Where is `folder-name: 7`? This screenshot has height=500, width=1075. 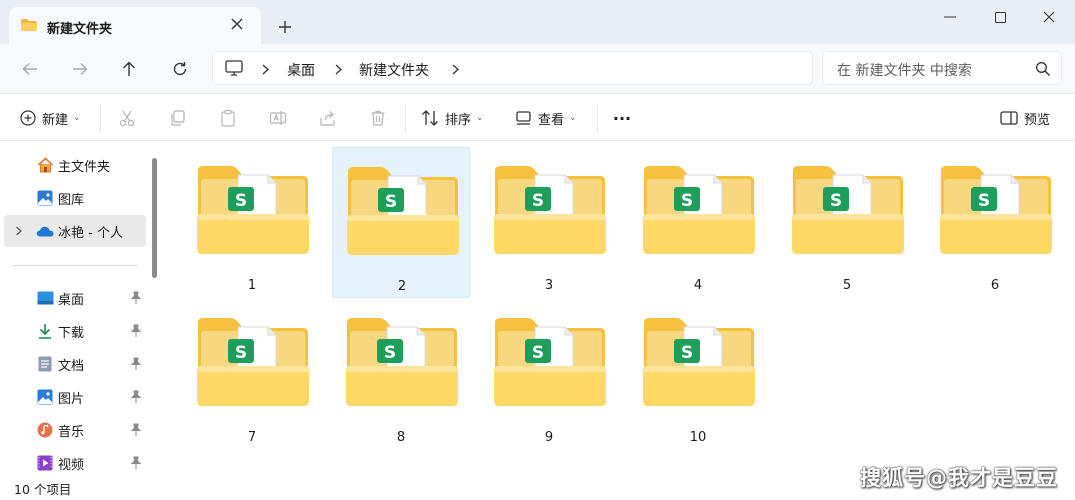 folder-name: 7 is located at coordinates (252, 437).